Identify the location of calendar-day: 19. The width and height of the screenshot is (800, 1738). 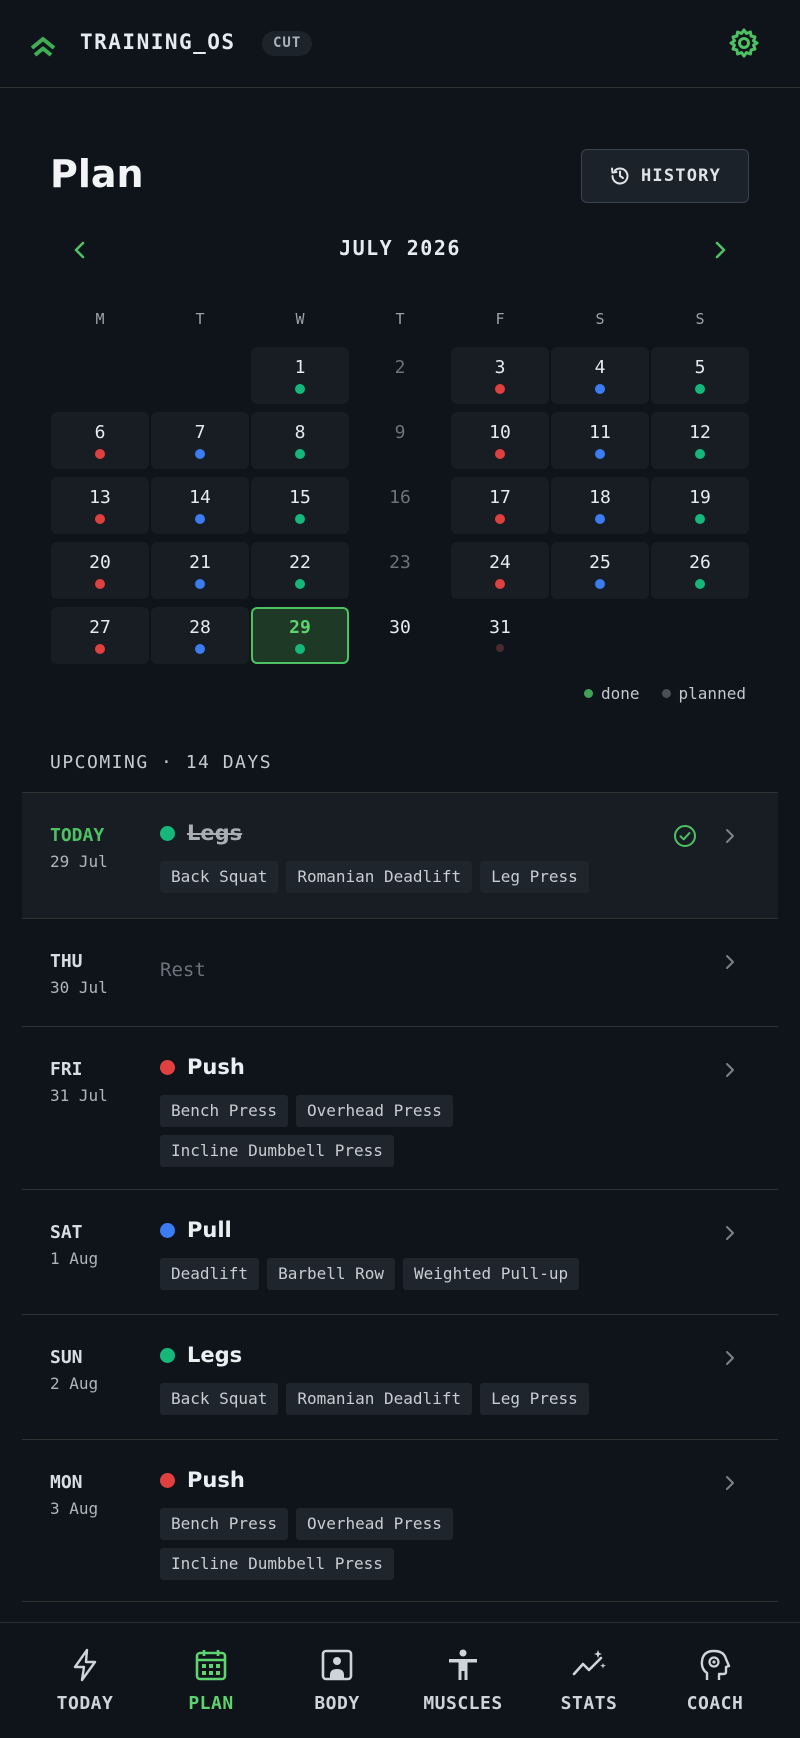
(700, 505).